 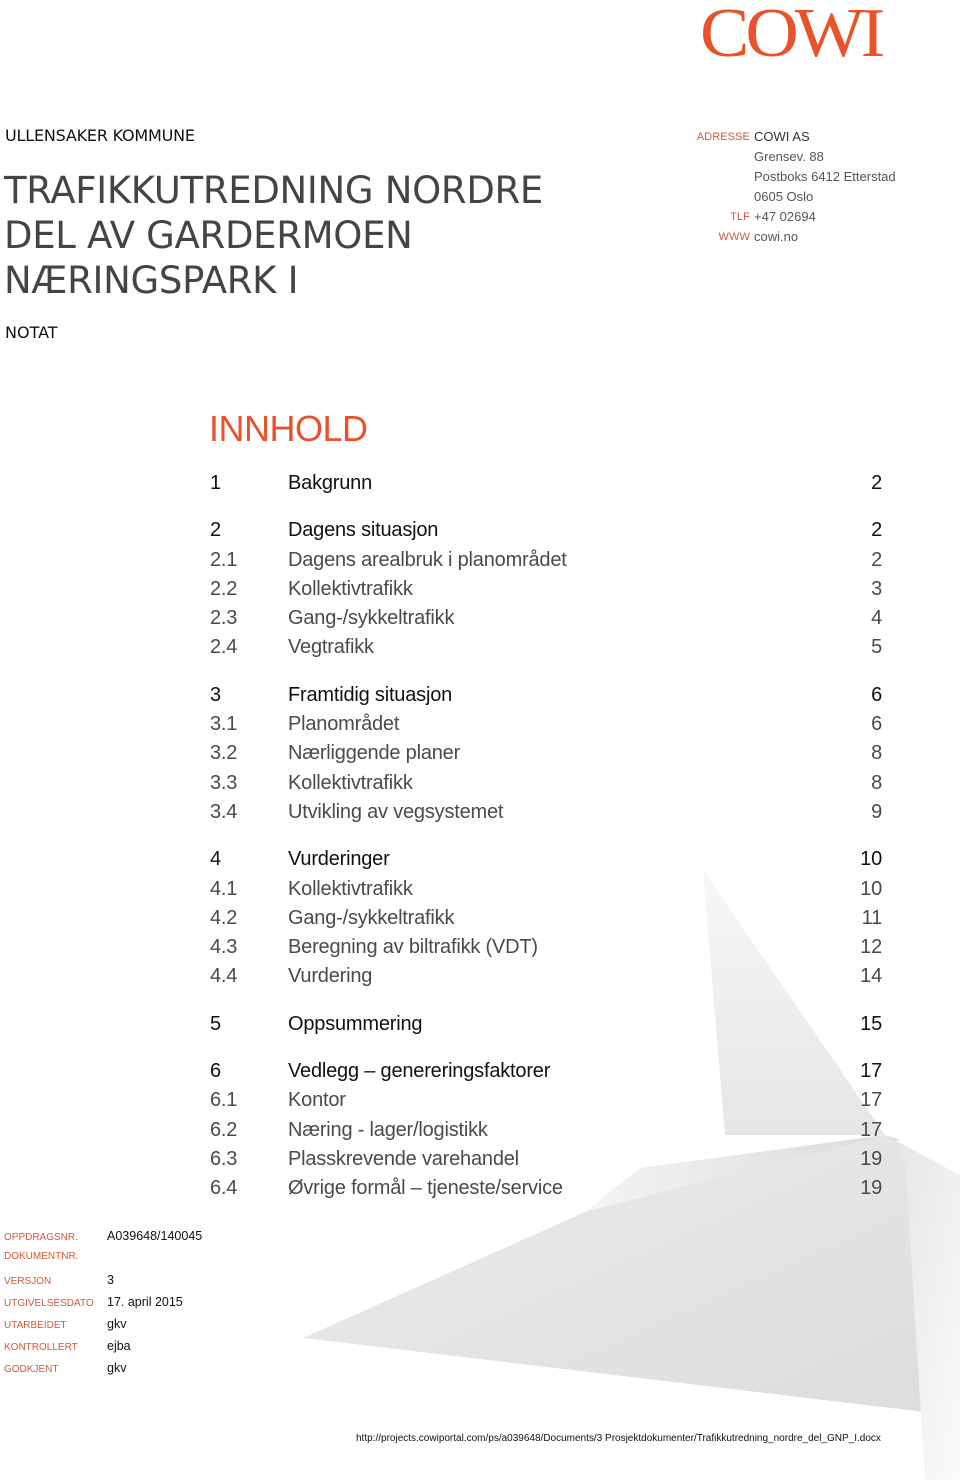 I want to click on toc-entry: 6.1 Kontor 17, so click(x=546, y=1103).